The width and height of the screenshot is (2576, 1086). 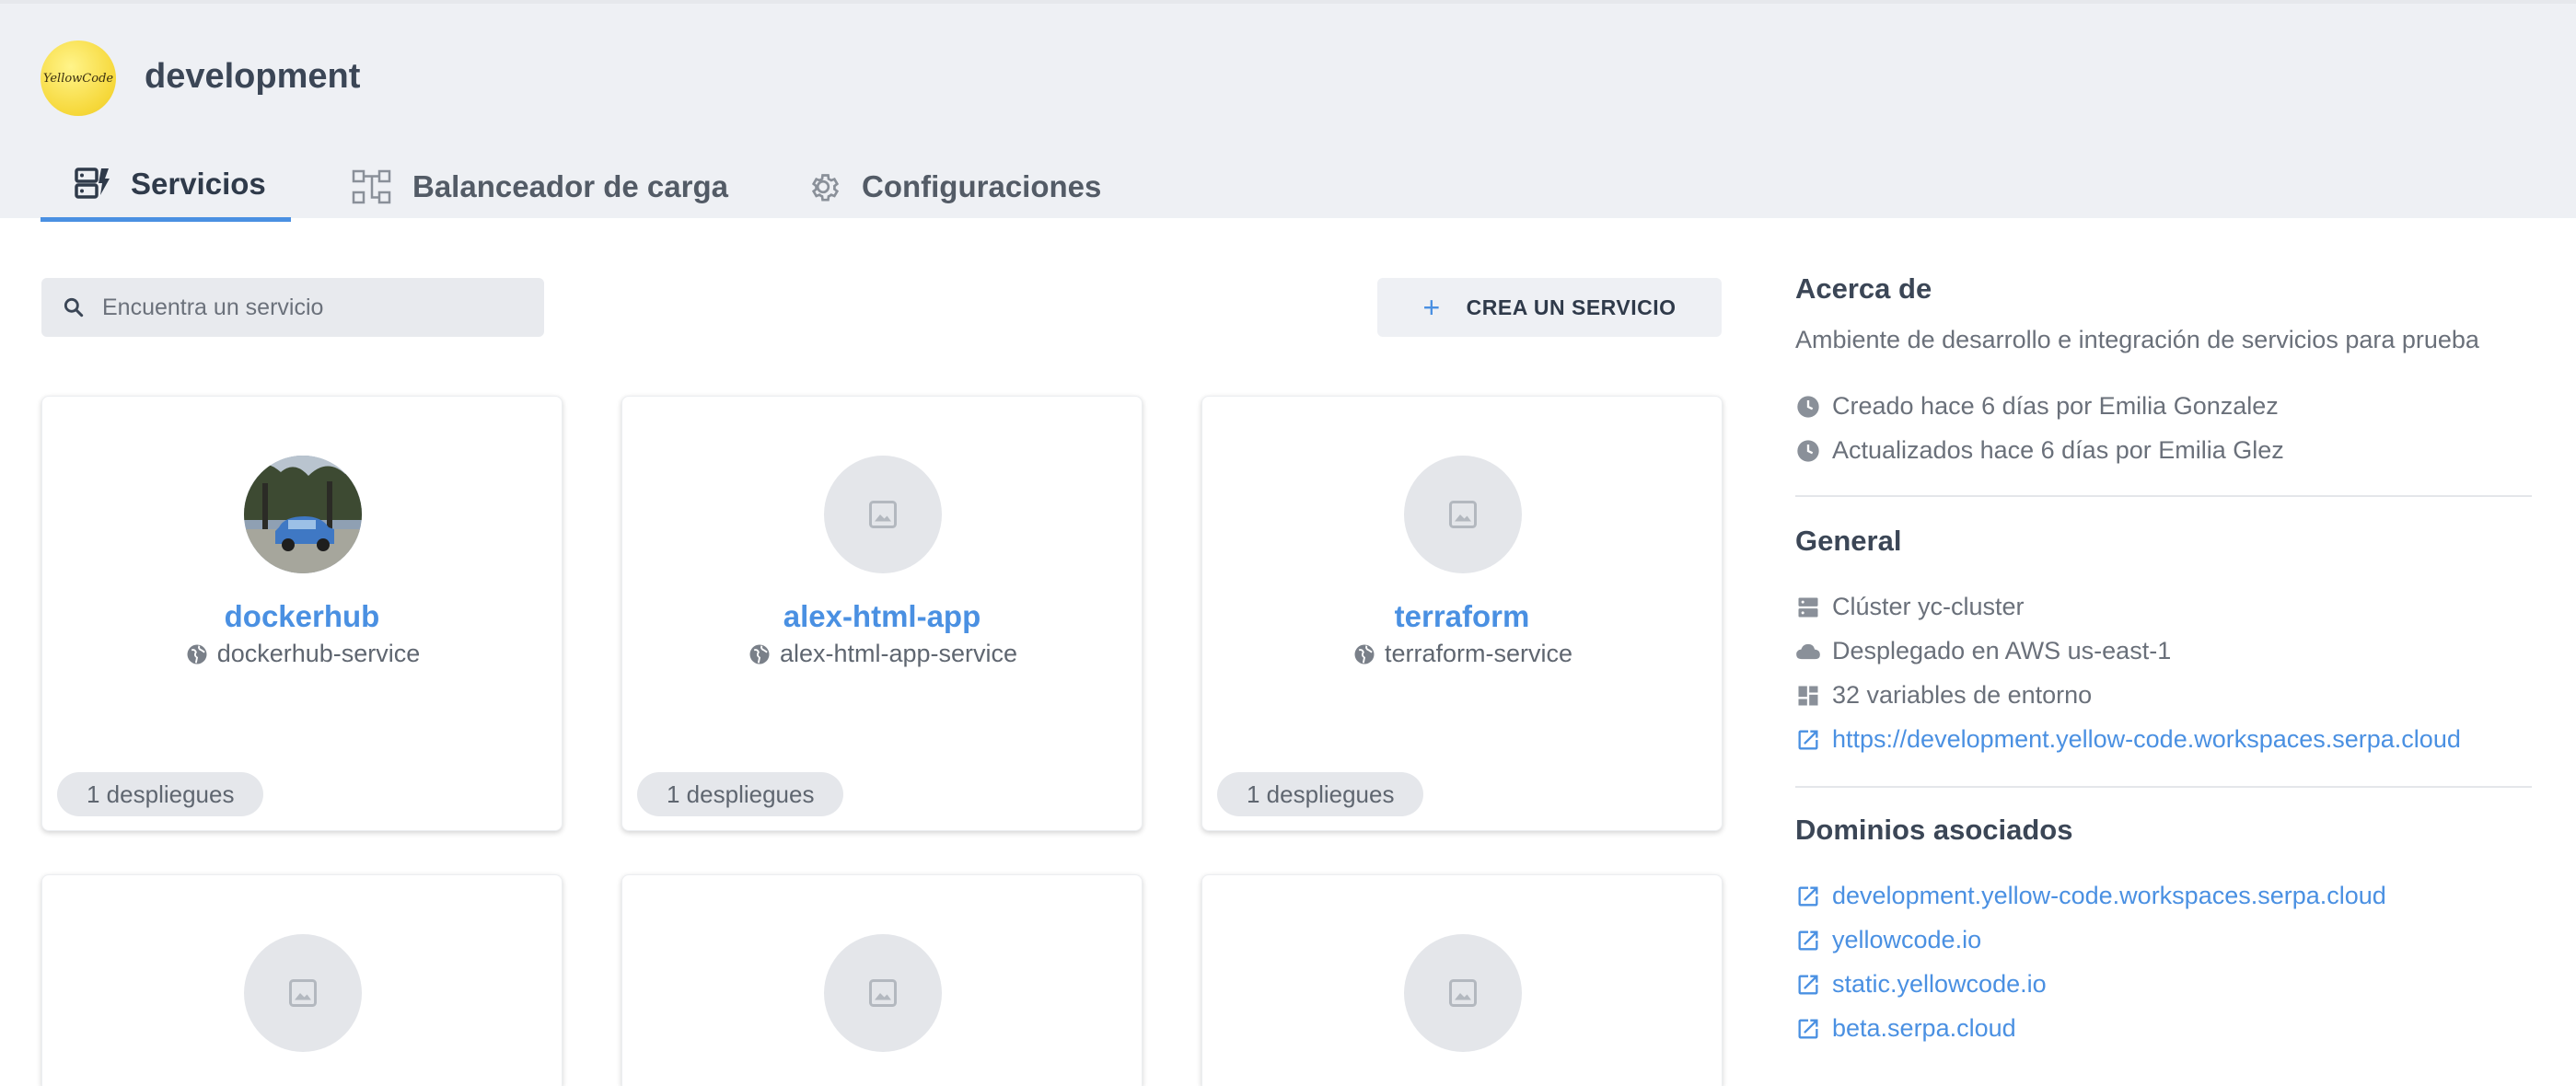 What do you see at coordinates (570, 185) in the screenshot?
I see `tab-balanceador-label: Balanceador de carga` at bounding box center [570, 185].